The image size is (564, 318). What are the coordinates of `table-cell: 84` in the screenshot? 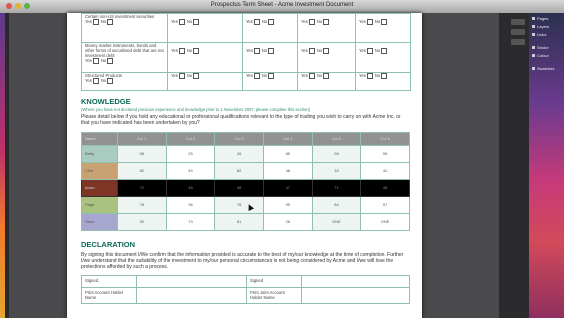 It's located at (336, 204).